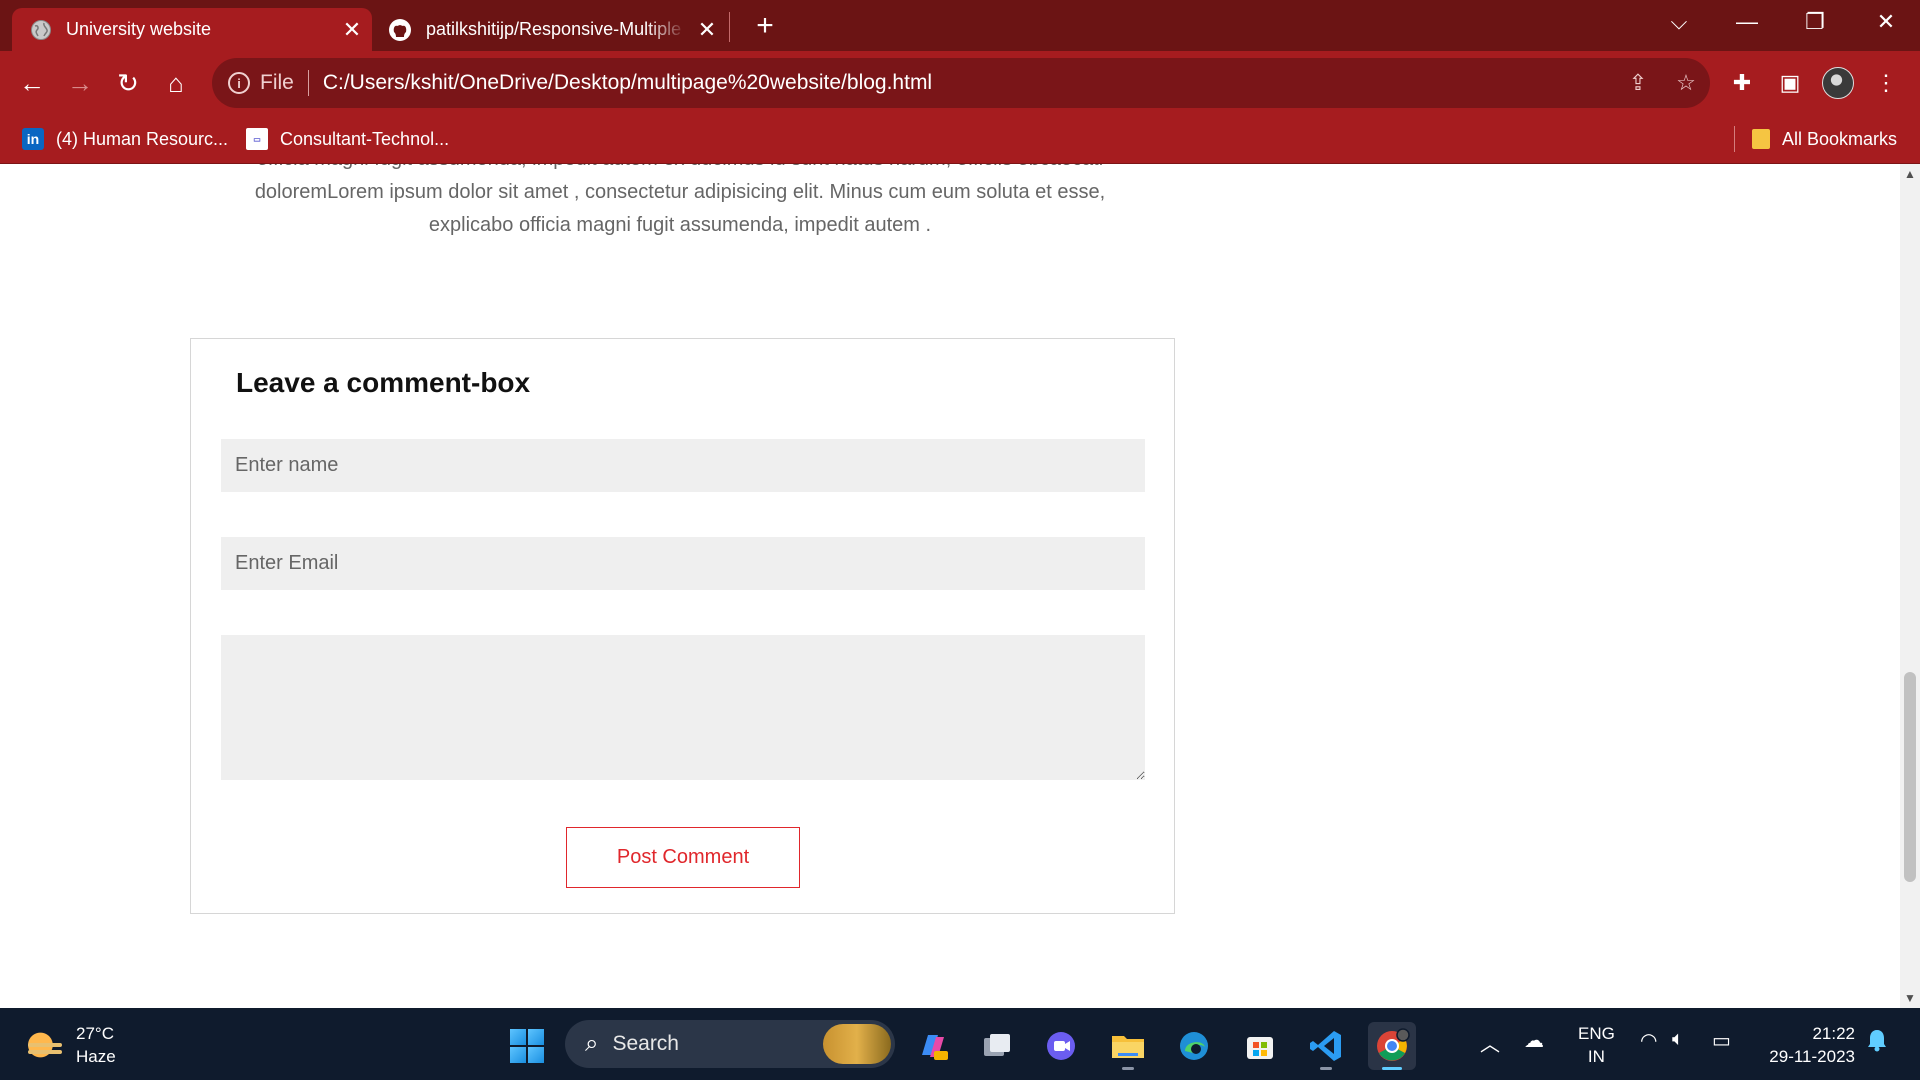 The height and width of the screenshot is (1080, 1920). What do you see at coordinates (96, 1056) in the screenshot?
I see `weather-condition: Haze` at bounding box center [96, 1056].